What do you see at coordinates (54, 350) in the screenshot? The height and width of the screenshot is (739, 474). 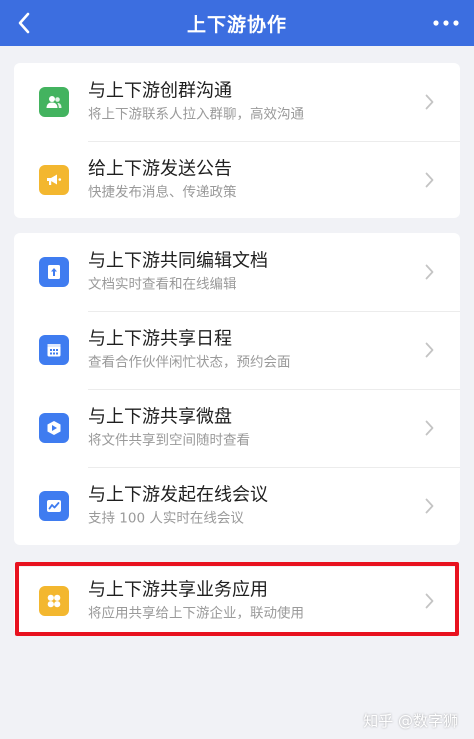 I see `calendar-icon` at bounding box center [54, 350].